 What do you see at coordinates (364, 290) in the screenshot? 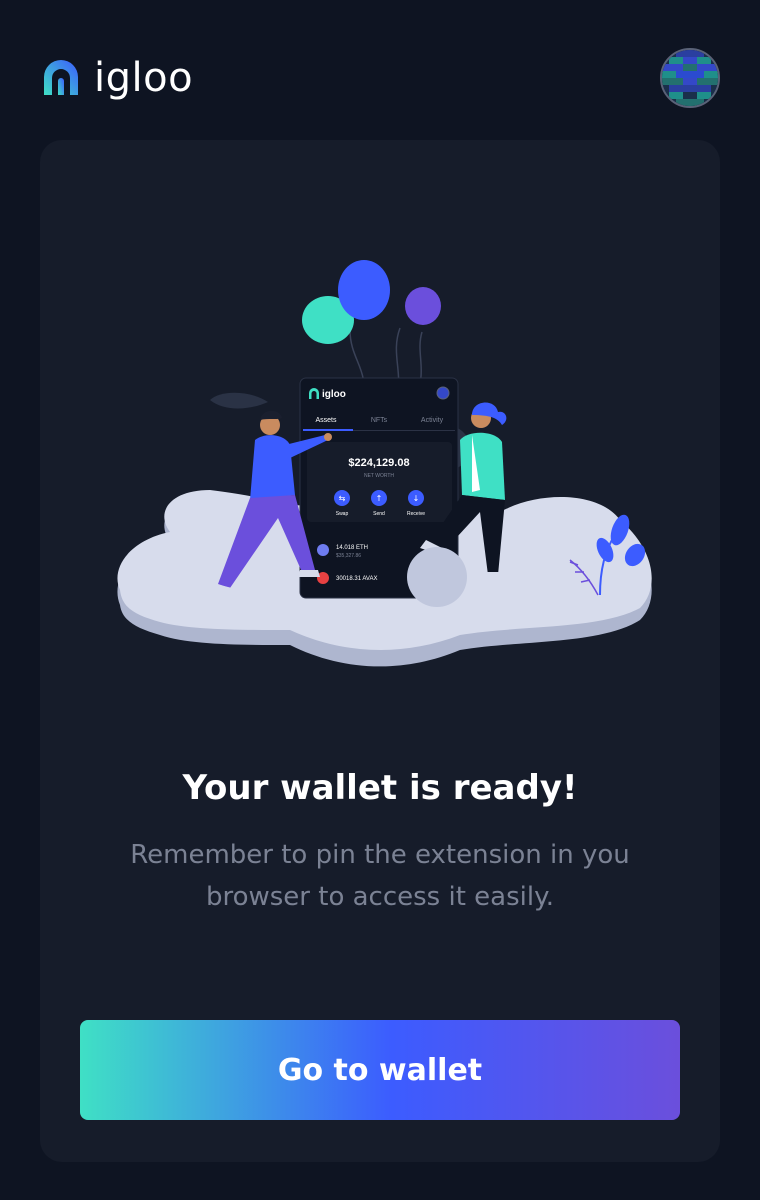
I see `balloon-blue` at bounding box center [364, 290].